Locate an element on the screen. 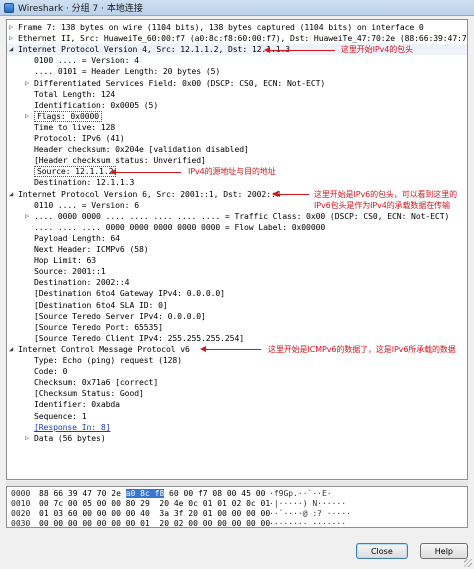 Image resolution: width=474 pixels, height=569 pixels. tree-row: Hop Limit: 63 is located at coordinates (237, 260).